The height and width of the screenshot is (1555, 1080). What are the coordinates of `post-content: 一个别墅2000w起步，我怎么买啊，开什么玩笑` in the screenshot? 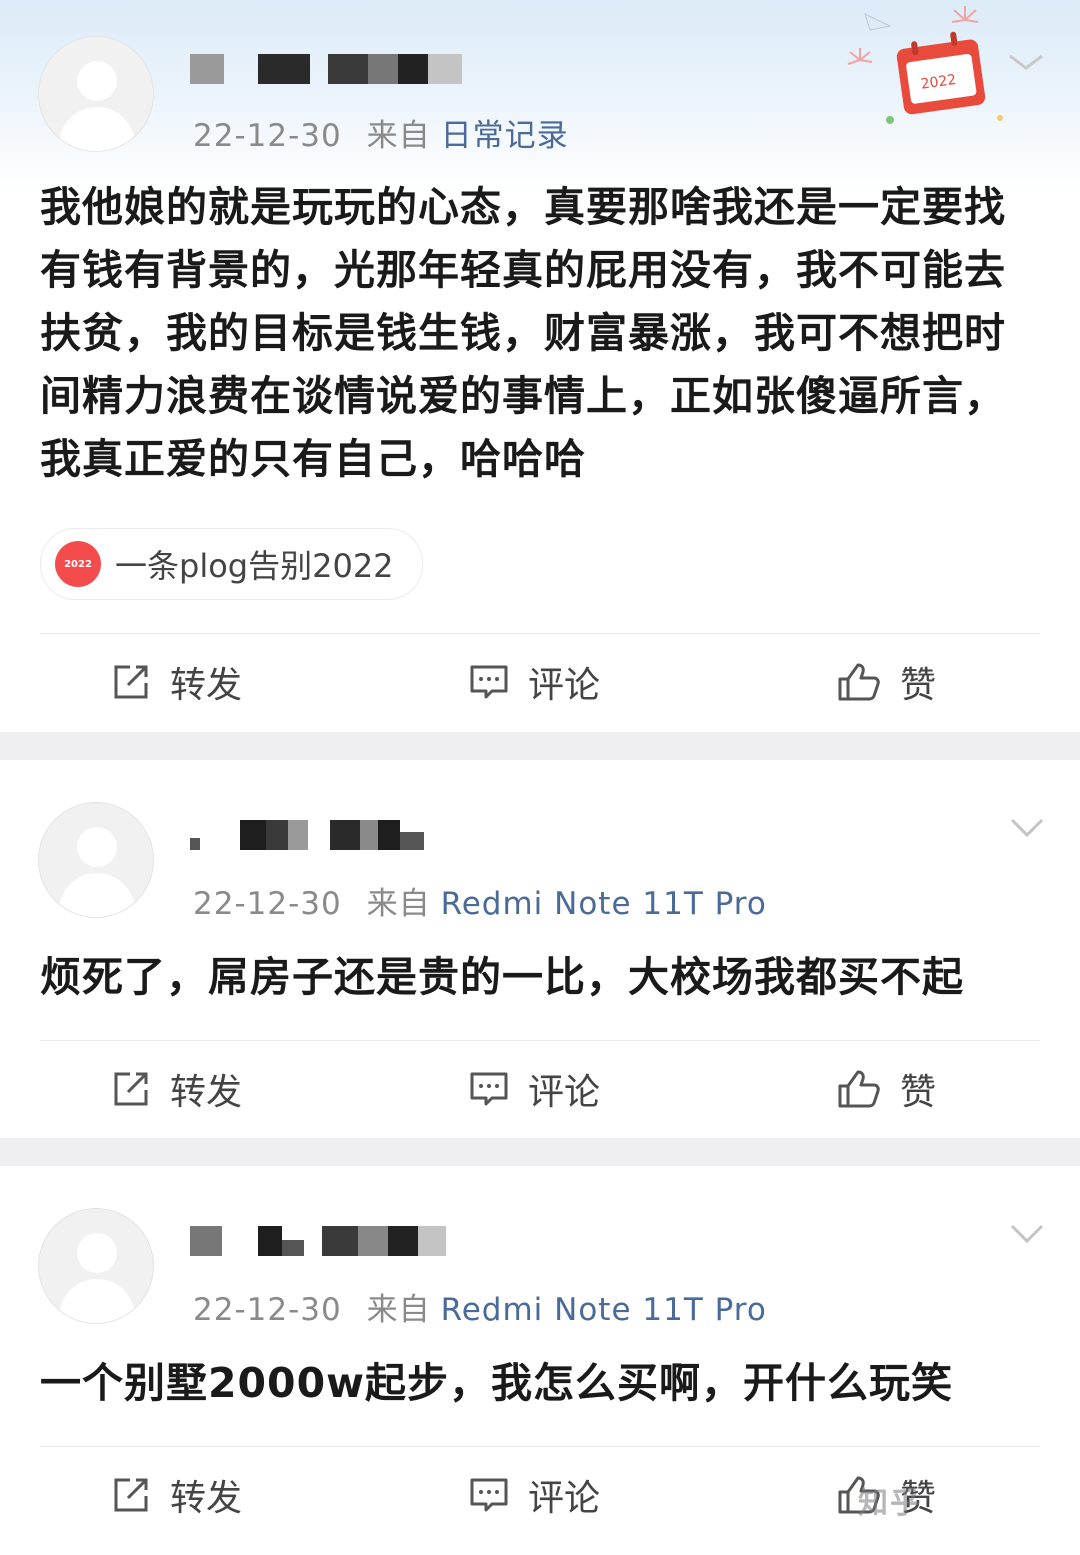 It's located at (496, 1383).